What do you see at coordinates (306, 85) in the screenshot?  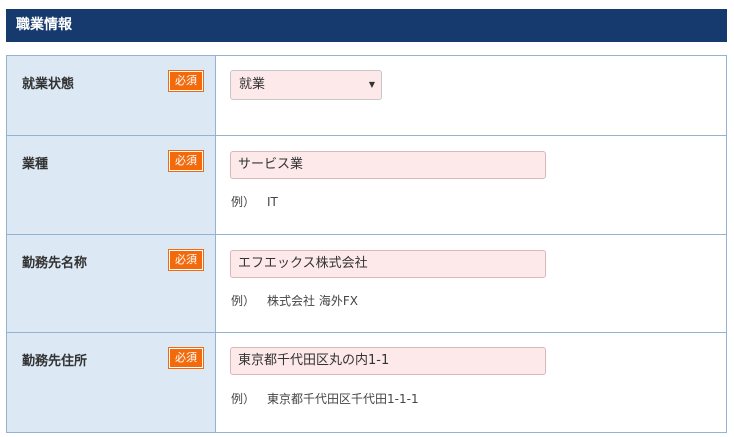 I see `employment-status-select: 就業 ▼` at bounding box center [306, 85].